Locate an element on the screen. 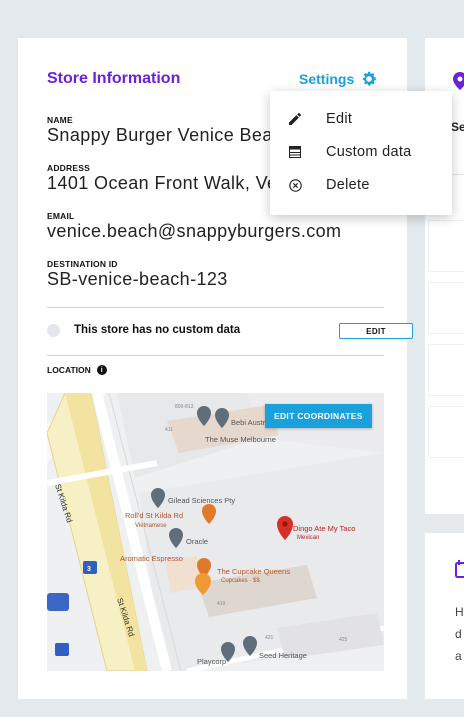 This screenshot has width=464, height=717. custom-data-text: This store has no custom data is located at coordinates (157, 330).